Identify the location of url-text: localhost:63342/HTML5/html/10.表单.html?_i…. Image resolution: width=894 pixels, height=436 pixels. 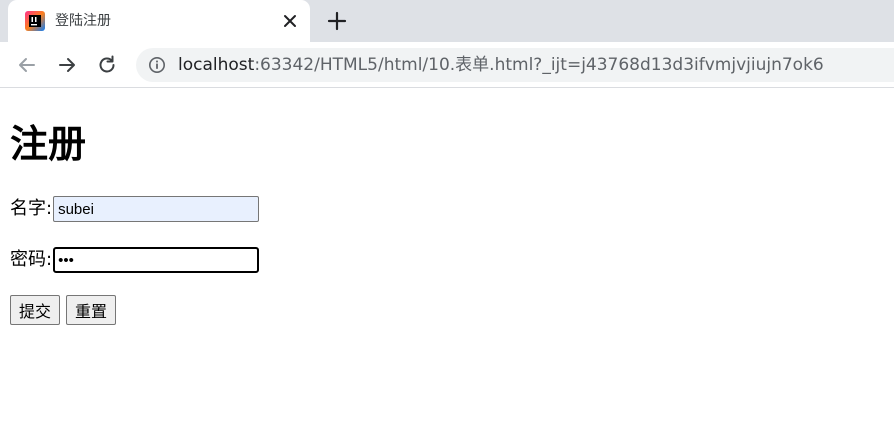
(501, 65).